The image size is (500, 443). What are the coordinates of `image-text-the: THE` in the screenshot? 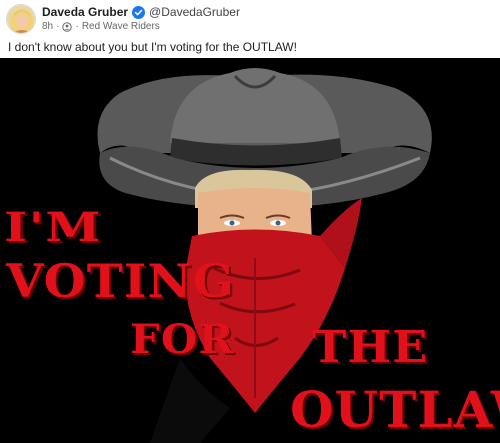 It's located at (370, 347).